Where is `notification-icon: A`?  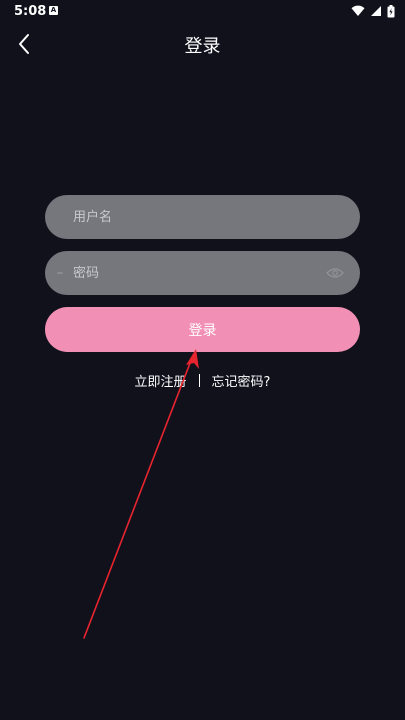
notification-icon: A is located at coordinates (53, 10).